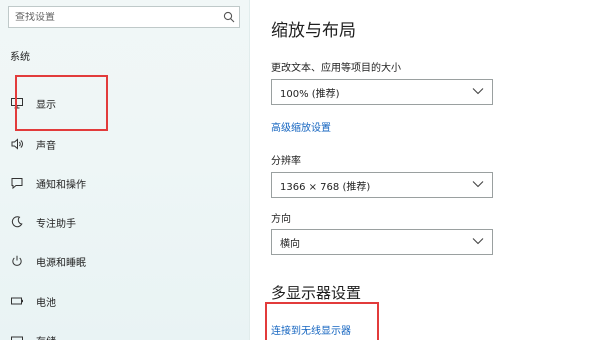  Describe the element at coordinates (382, 92) in the screenshot. I see `scale-dropdown: 100% (推荐)` at that location.